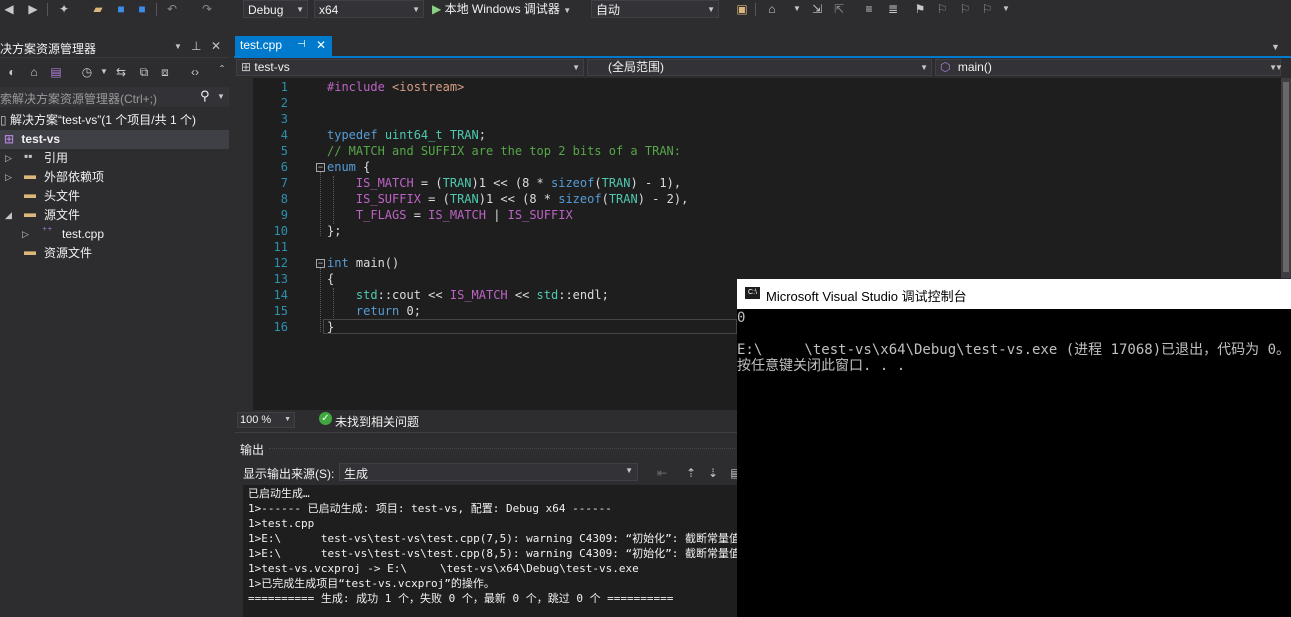 The image size is (1291, 617). I want to click on cpp-project-icon: ⊞, so click(9, 139).